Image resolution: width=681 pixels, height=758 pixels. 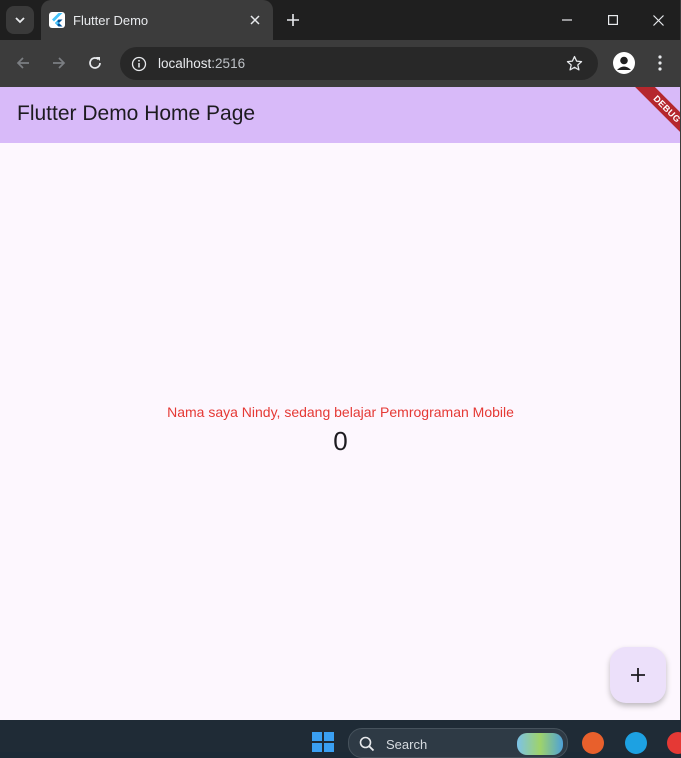 I want to click on tab-strip: Flutter Demo, so click(x=340, y=20).